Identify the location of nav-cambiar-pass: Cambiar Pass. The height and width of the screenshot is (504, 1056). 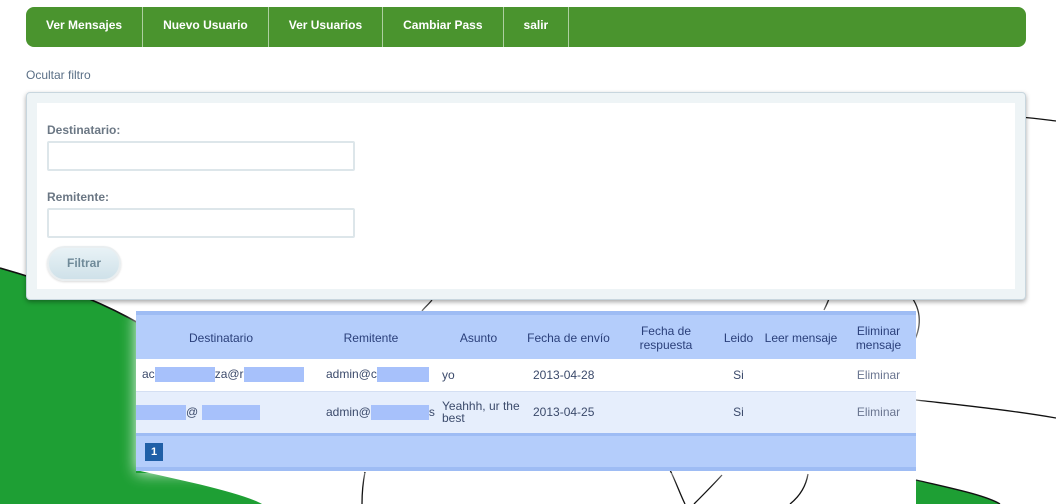
(443, 27).